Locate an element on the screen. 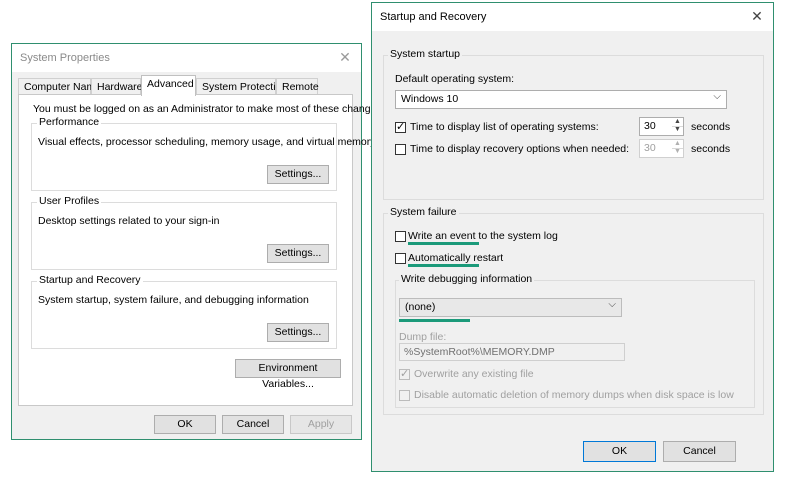  disable-auto-delete-checkbox is located at coordinates (404, 395).